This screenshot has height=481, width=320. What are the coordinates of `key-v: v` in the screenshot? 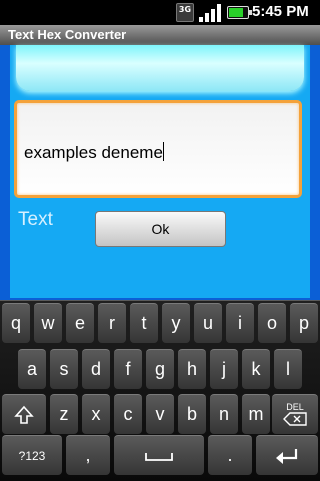 It's located at (160, 414).